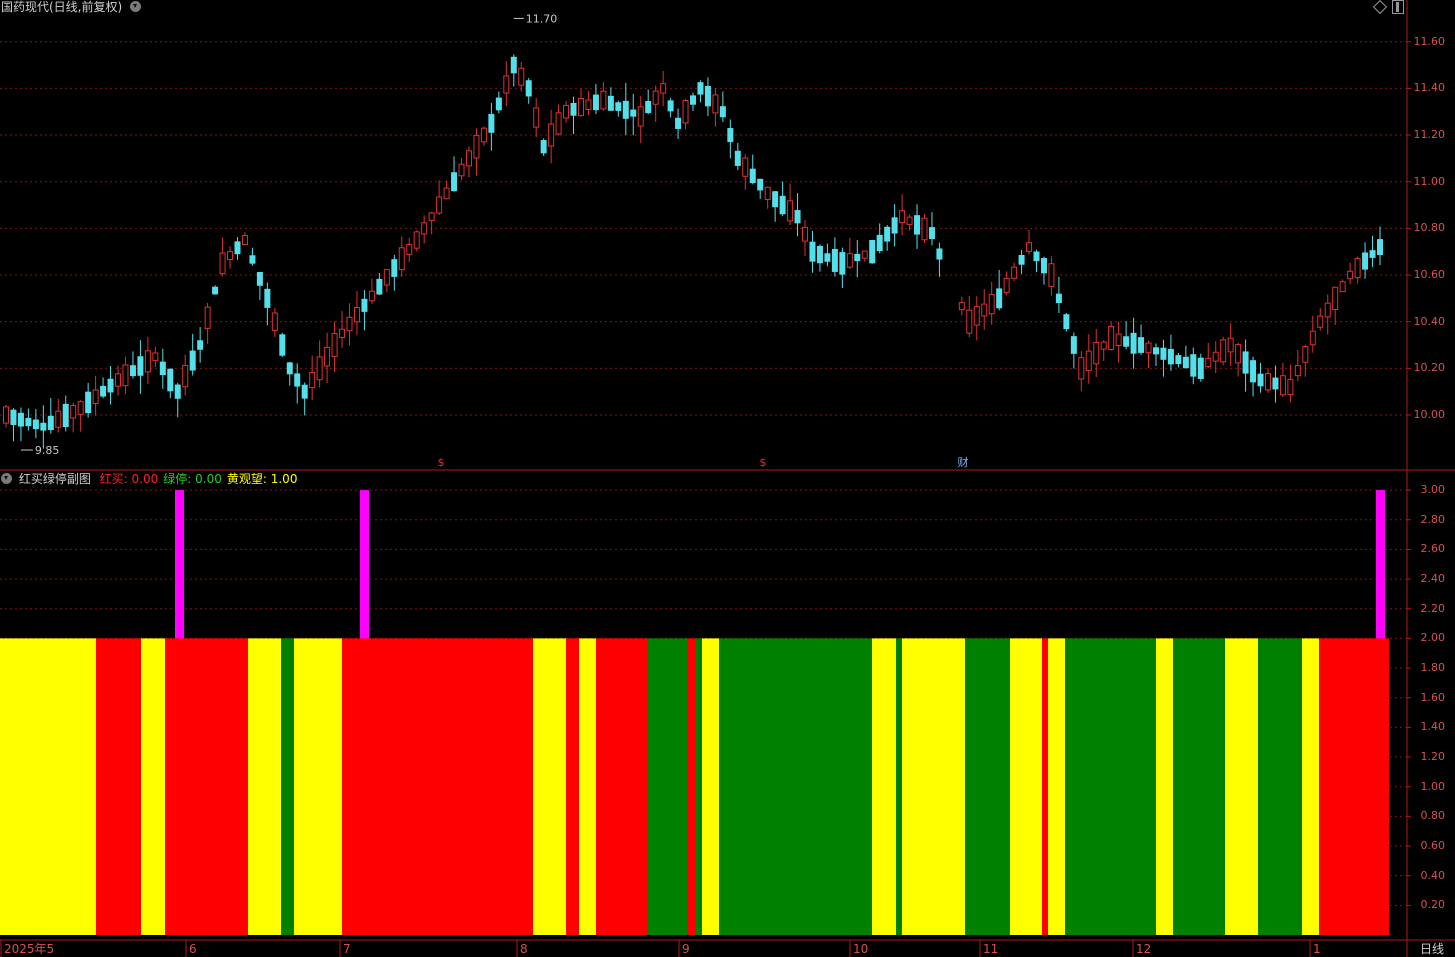 This screenshot has height=957, width=1455. What do you see at coordinates (1433, 757) in the screenshot?
I see `indicator-tick-label: 1.20` at bounding box center [1433, 757].